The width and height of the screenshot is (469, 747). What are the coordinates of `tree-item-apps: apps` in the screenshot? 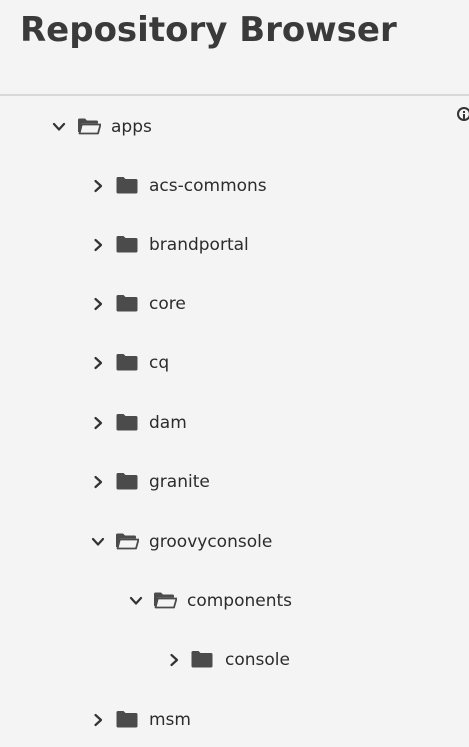 It's located at (112, 128).